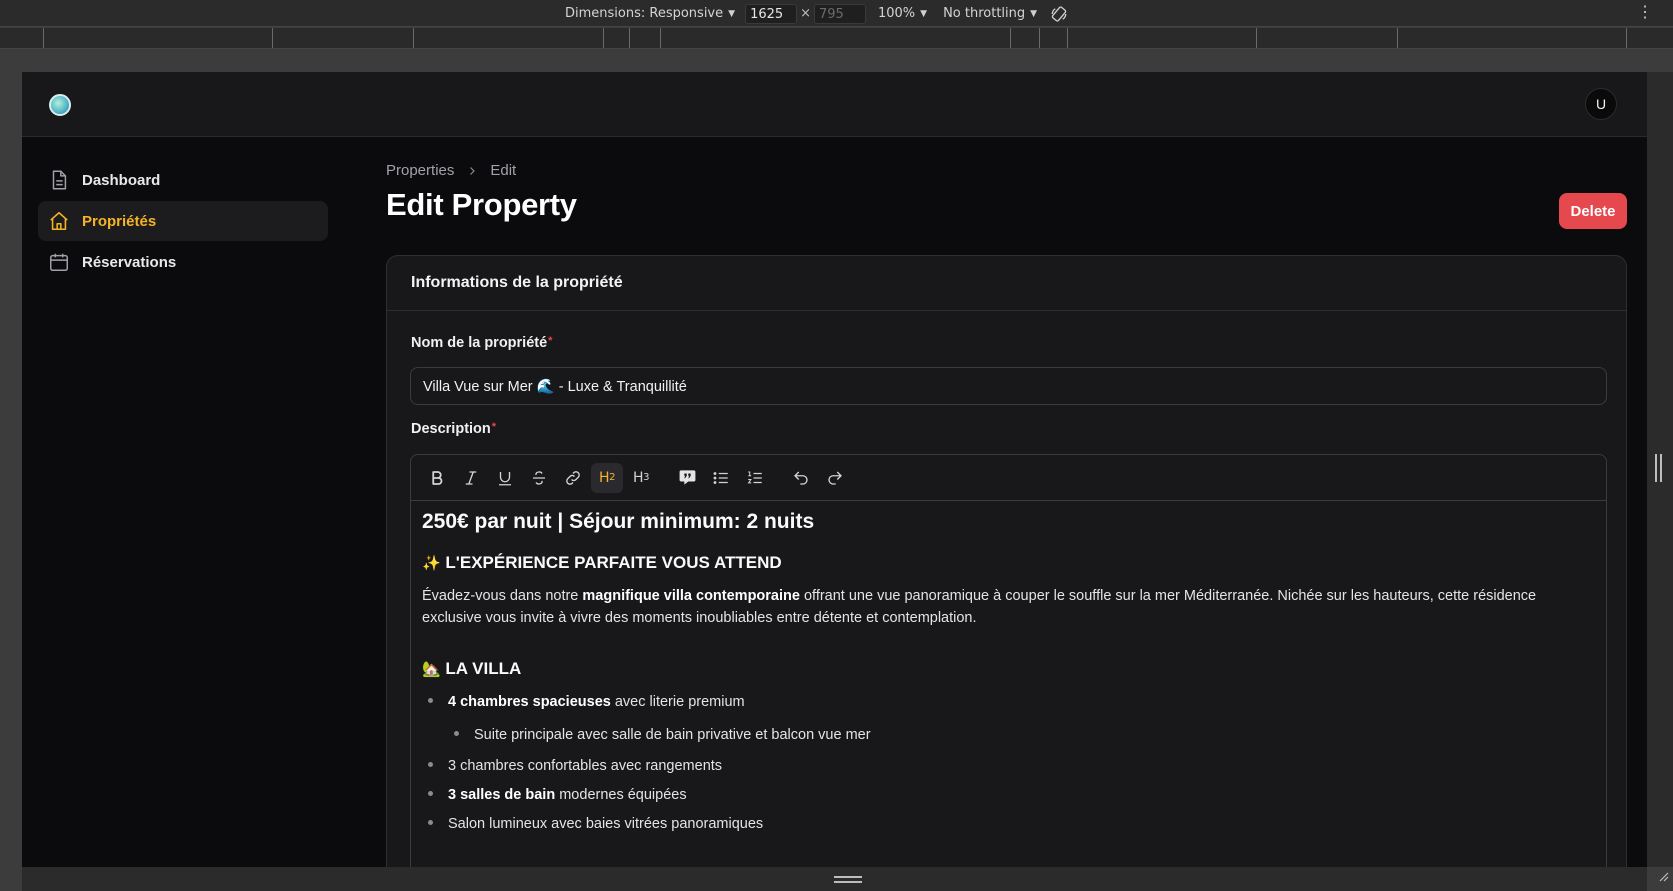  Describe the element at coordinates (1593, 211) in the screenshot. I see `delete-button: Delete` at that location.